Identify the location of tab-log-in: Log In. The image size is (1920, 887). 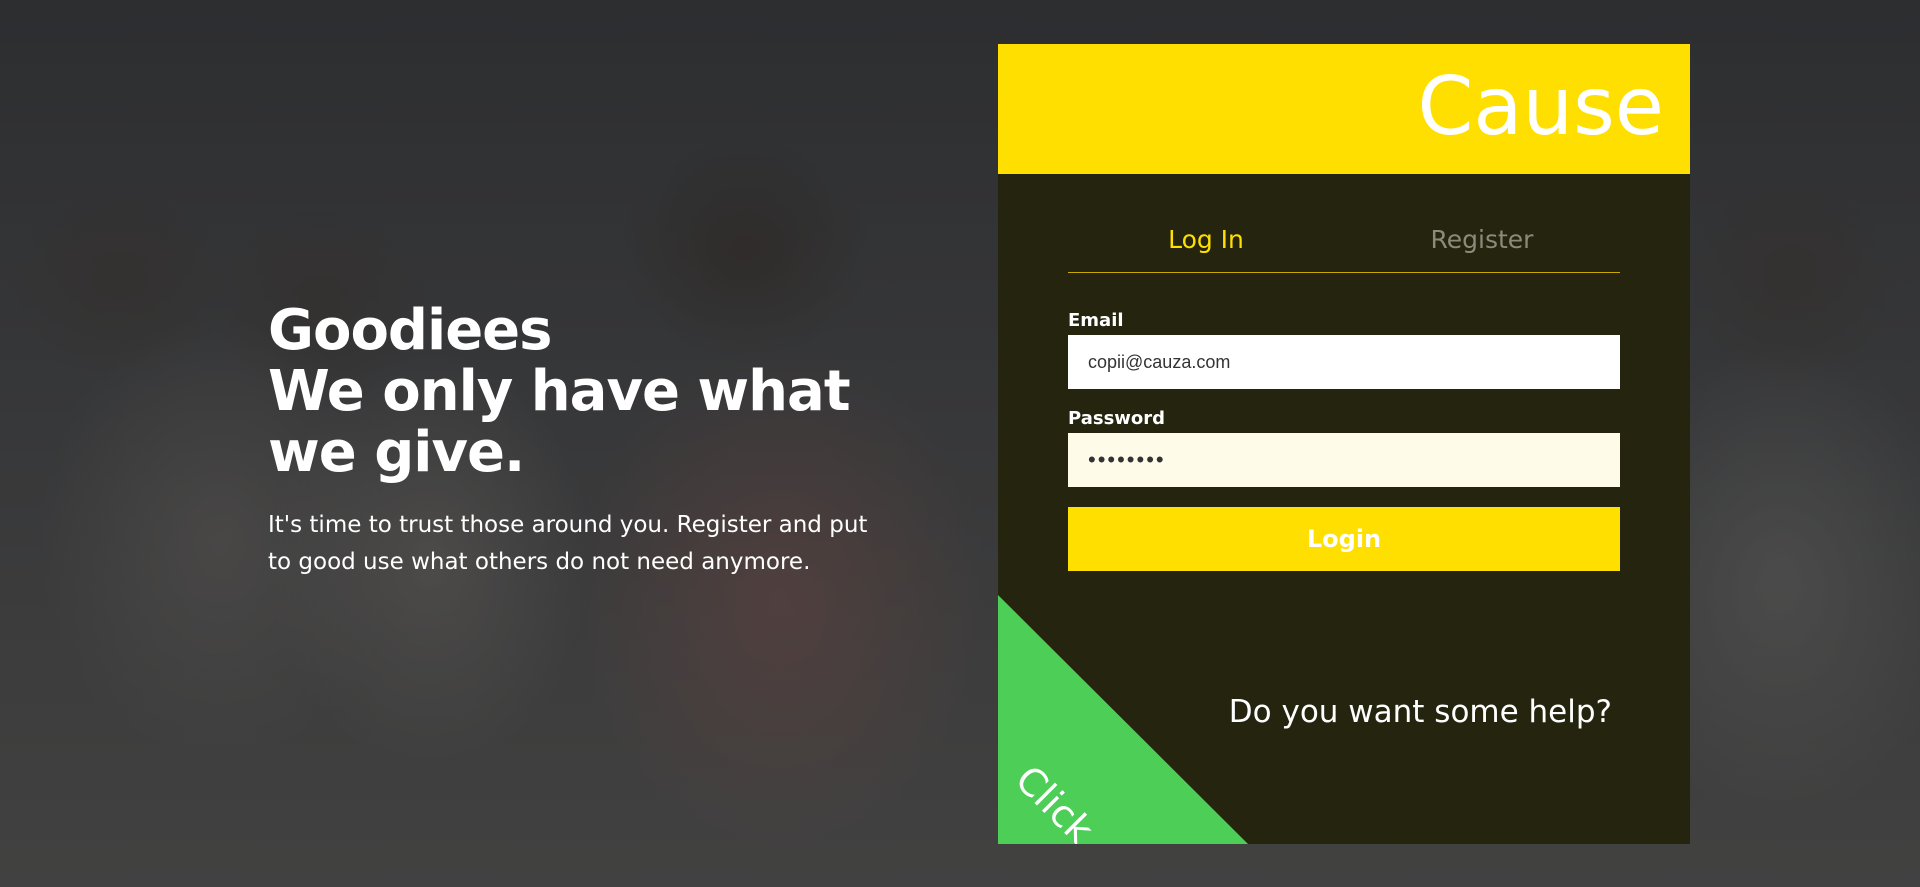
(1206, 245).